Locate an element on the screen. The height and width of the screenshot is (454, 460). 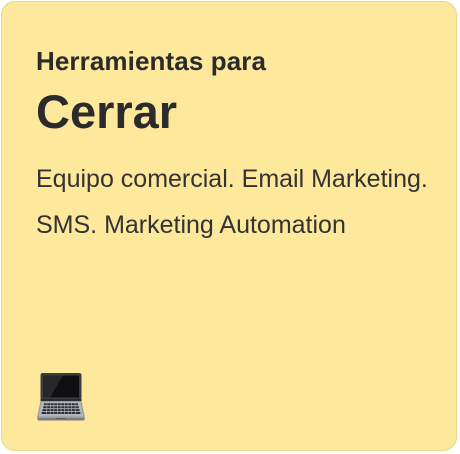
card-eyebrow: Herramientas para is located at coordinates (151, 61).